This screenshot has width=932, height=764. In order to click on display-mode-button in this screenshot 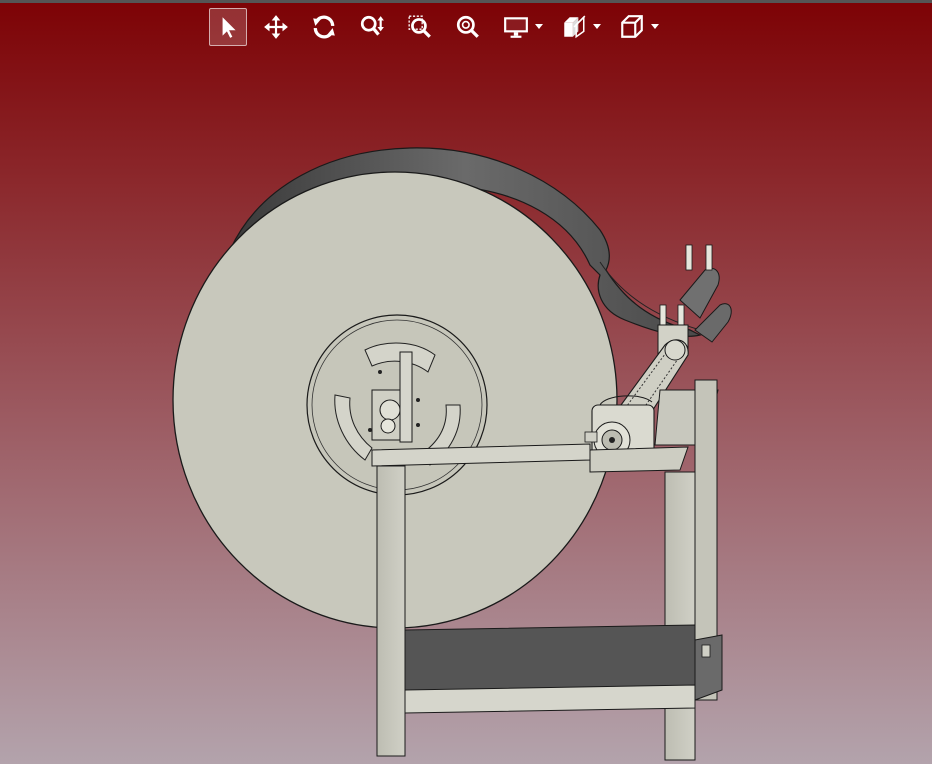, I will do `click(516, 27)`.